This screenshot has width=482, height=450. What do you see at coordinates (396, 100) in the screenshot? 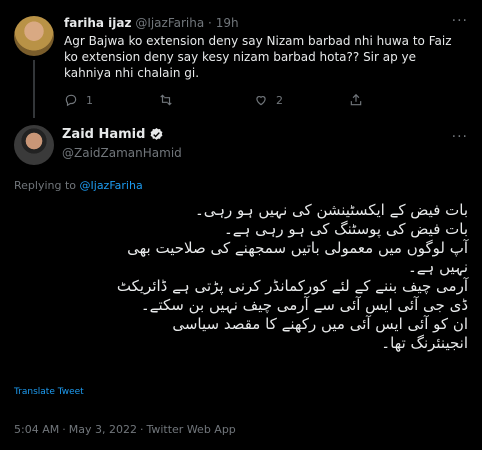
I see `share-button` at bounding box center [396, 100].